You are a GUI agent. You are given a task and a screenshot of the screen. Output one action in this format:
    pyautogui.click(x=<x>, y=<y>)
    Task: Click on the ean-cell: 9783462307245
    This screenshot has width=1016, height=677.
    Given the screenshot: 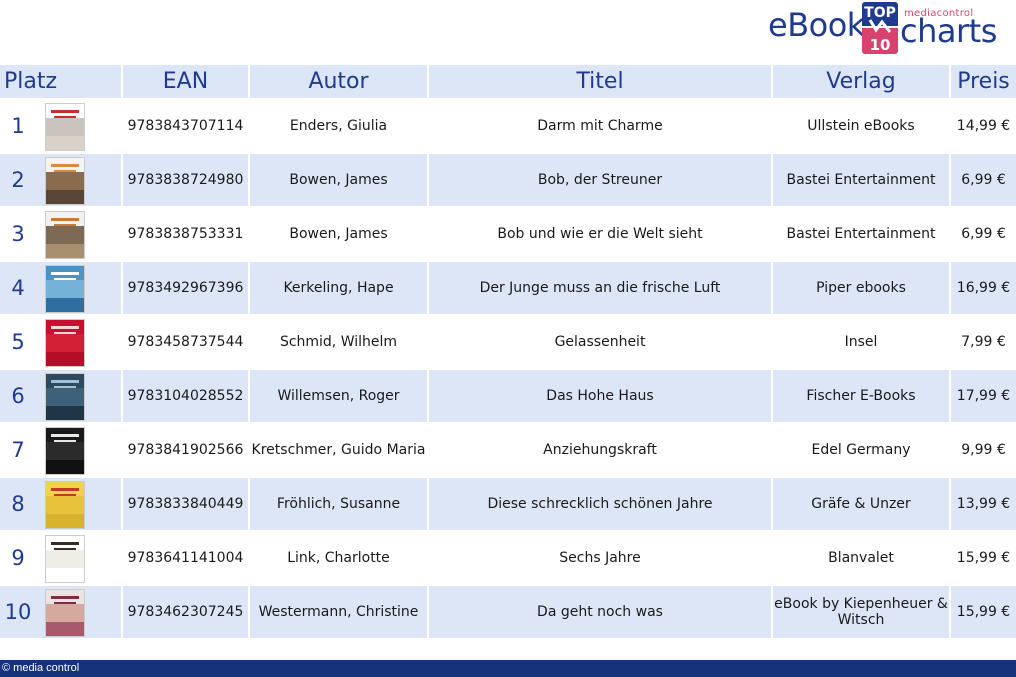 What is the action you would take?
    pyautogui.click(x=185, y=612)
    